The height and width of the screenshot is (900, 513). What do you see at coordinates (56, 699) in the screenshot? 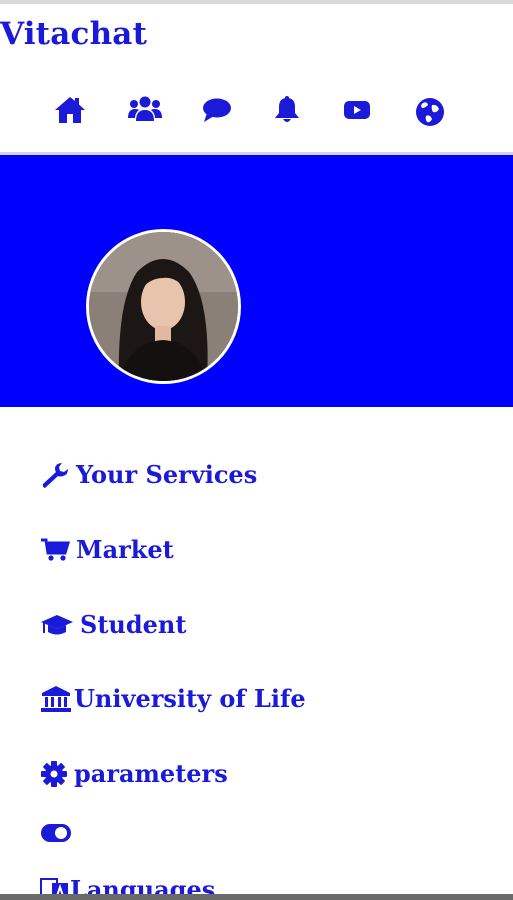
I see `university-icon` at bounding box center [56, 699].